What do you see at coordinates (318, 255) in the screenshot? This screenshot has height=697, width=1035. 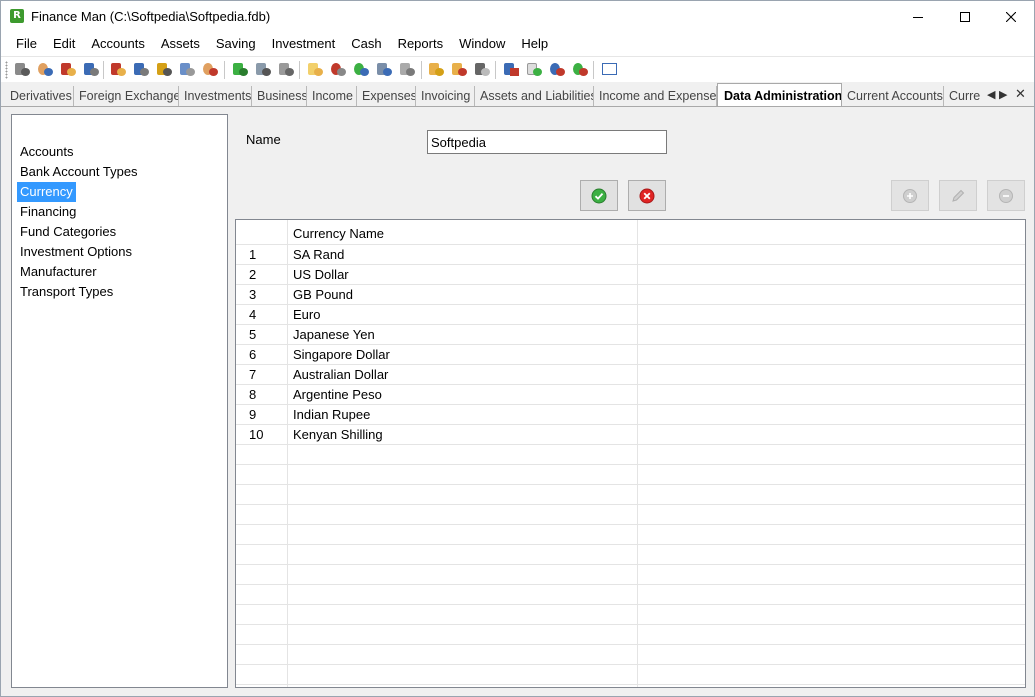 I see `currency-name-cell: SA Rand` at bounding box center [318, 255].